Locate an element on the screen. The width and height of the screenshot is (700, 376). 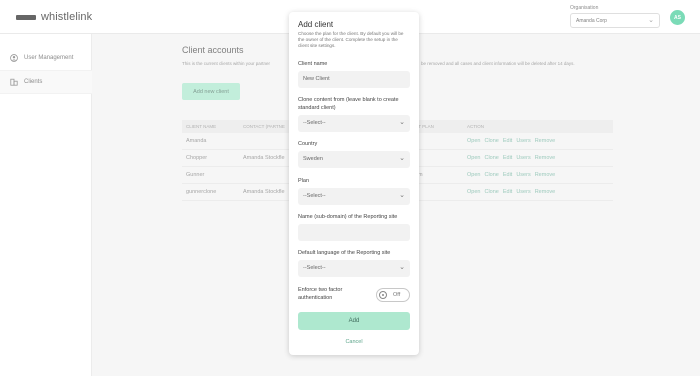
clone-content-select: --Select-- ⌄ is located at coordinates (354, 123).